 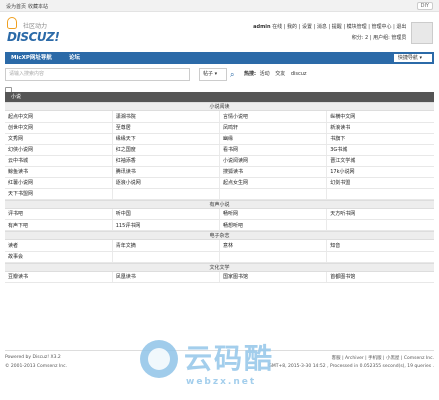 I want to click on site-link: 故事会, so click(x=59, y=257).